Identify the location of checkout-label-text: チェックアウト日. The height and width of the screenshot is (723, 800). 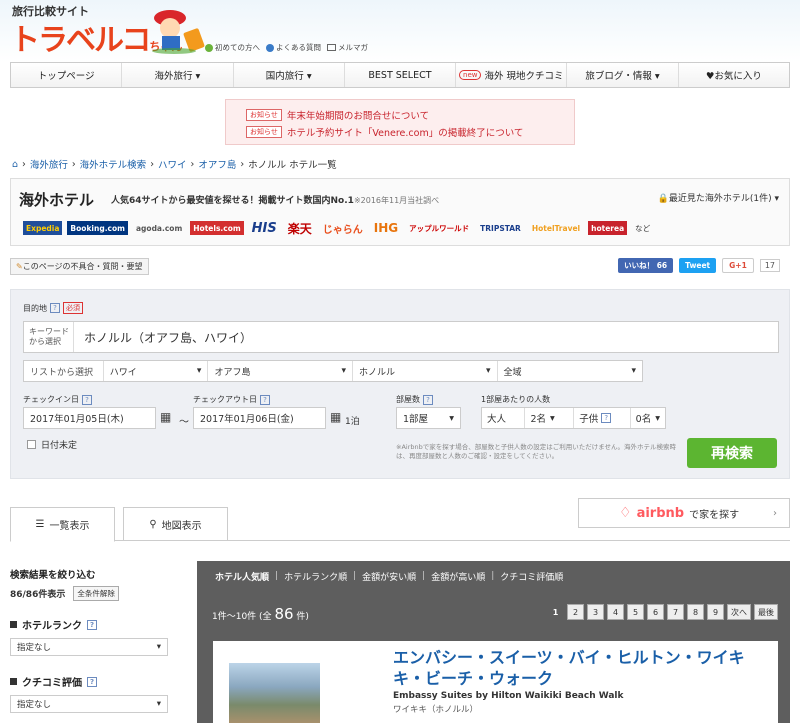
(225, 399).